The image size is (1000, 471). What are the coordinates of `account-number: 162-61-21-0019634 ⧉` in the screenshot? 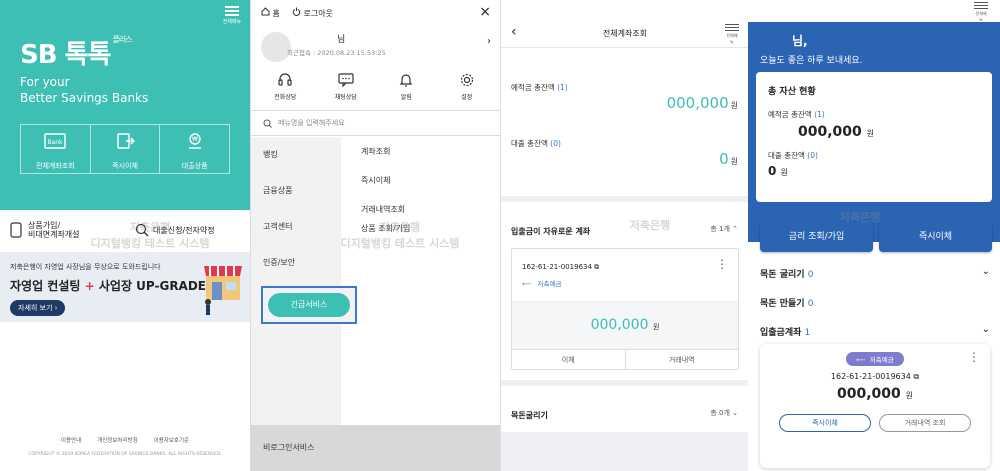 It's located at (875, 377).